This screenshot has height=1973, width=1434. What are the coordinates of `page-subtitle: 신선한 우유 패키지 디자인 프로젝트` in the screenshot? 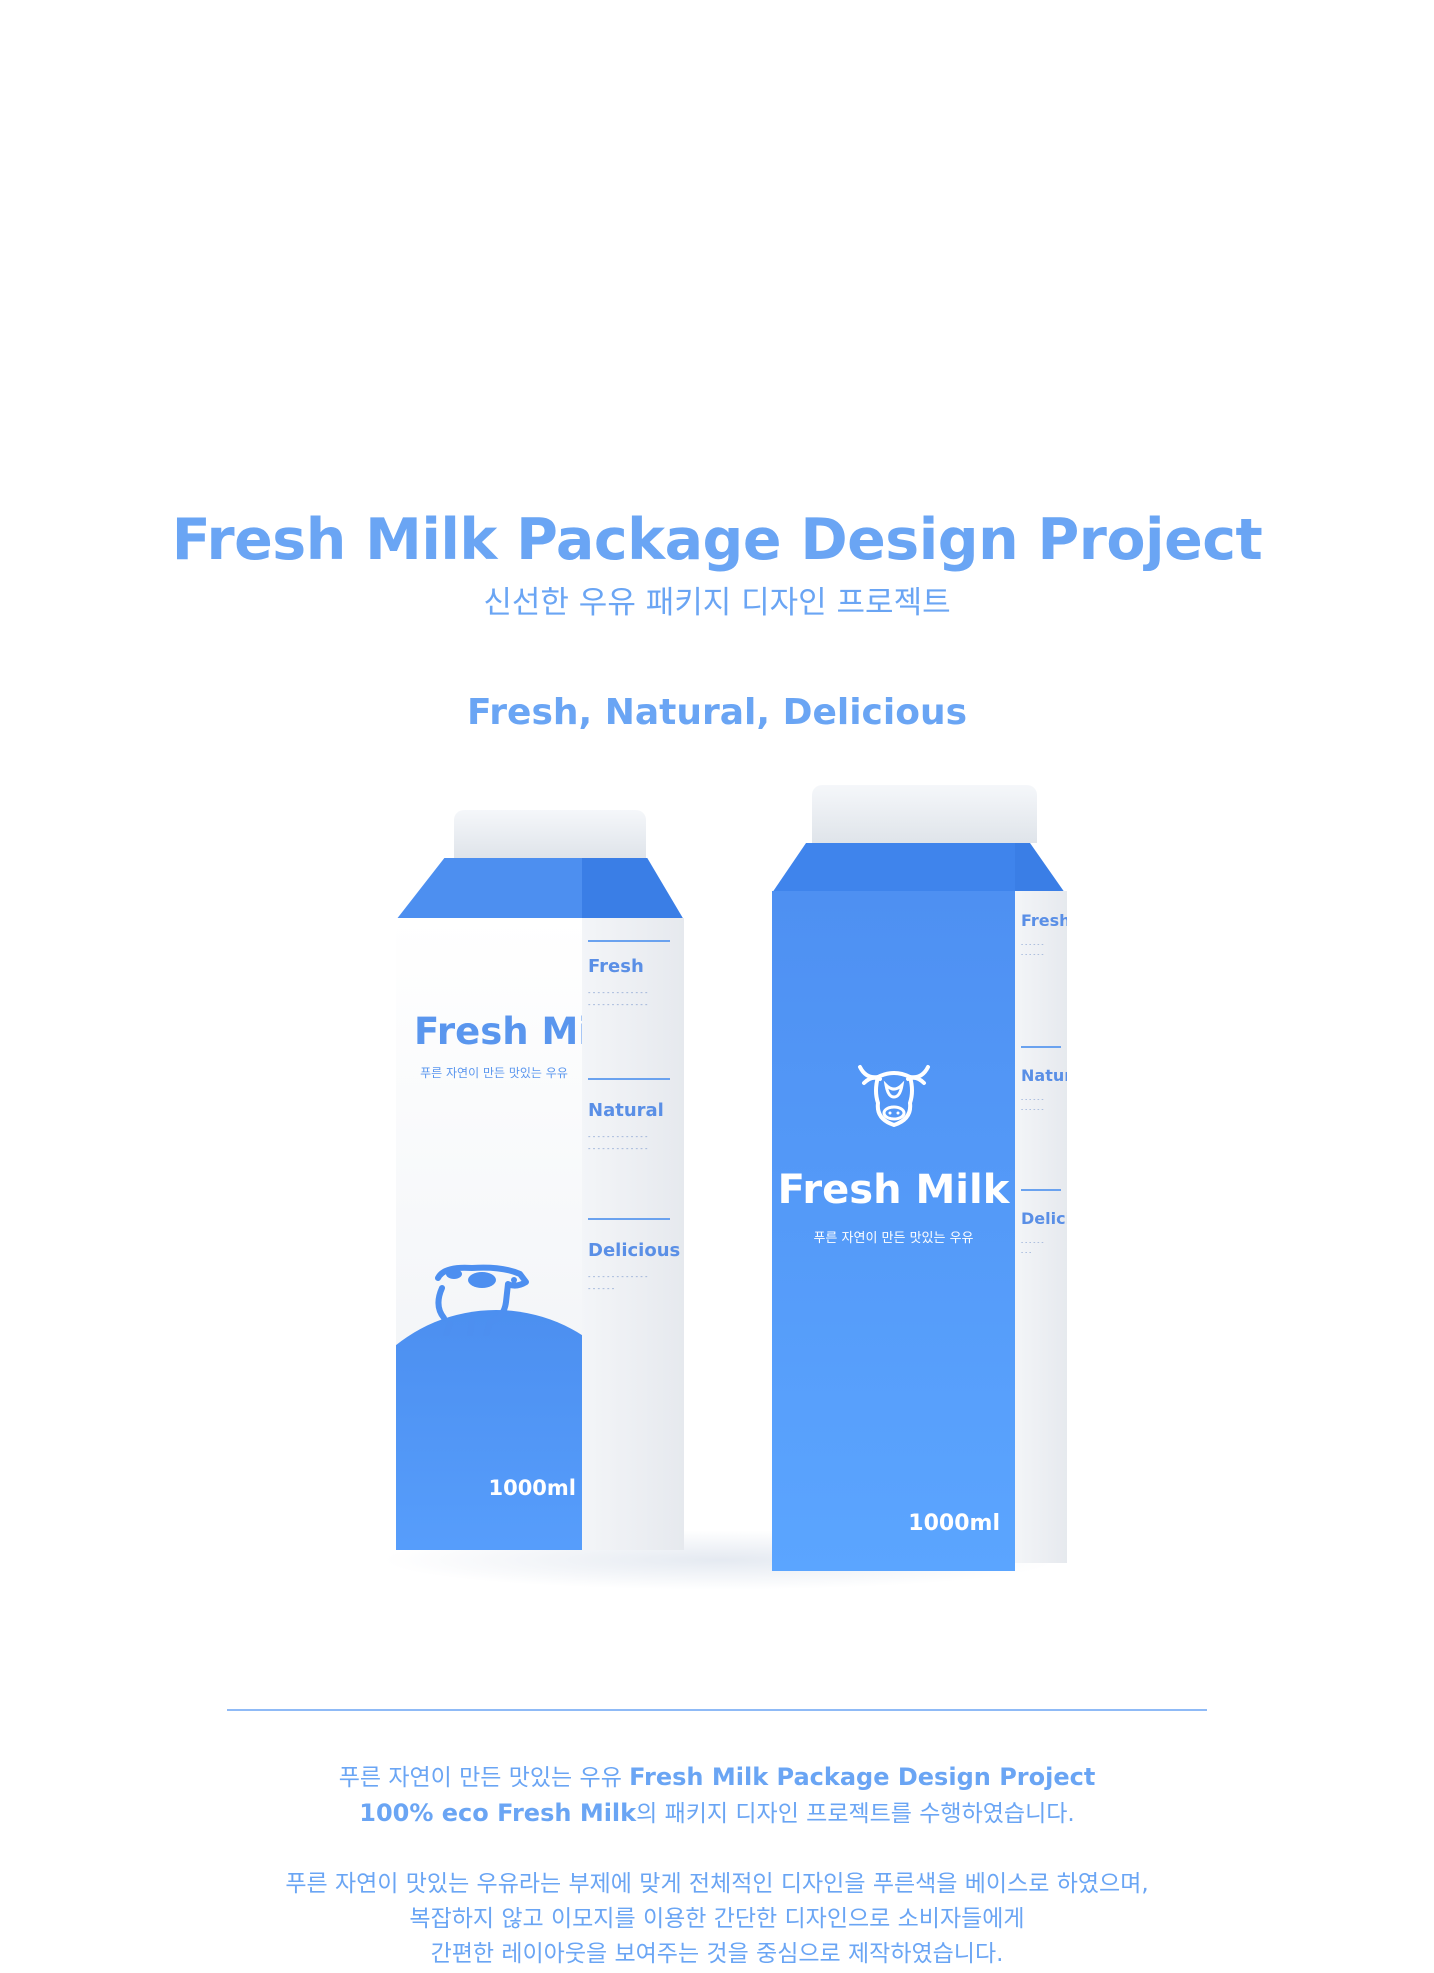 It's located at (717, 603).